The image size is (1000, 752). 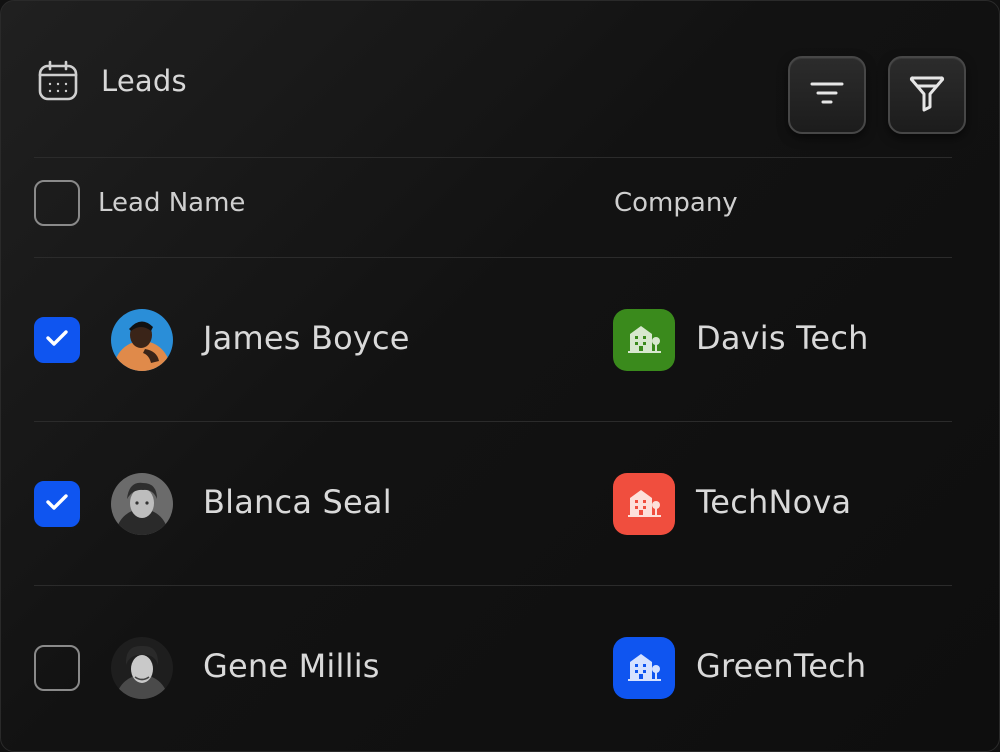 What do you see at coordinates (58, 81) in the screenshot?
I see `calendar-icon` at bounding box center [58, 81].